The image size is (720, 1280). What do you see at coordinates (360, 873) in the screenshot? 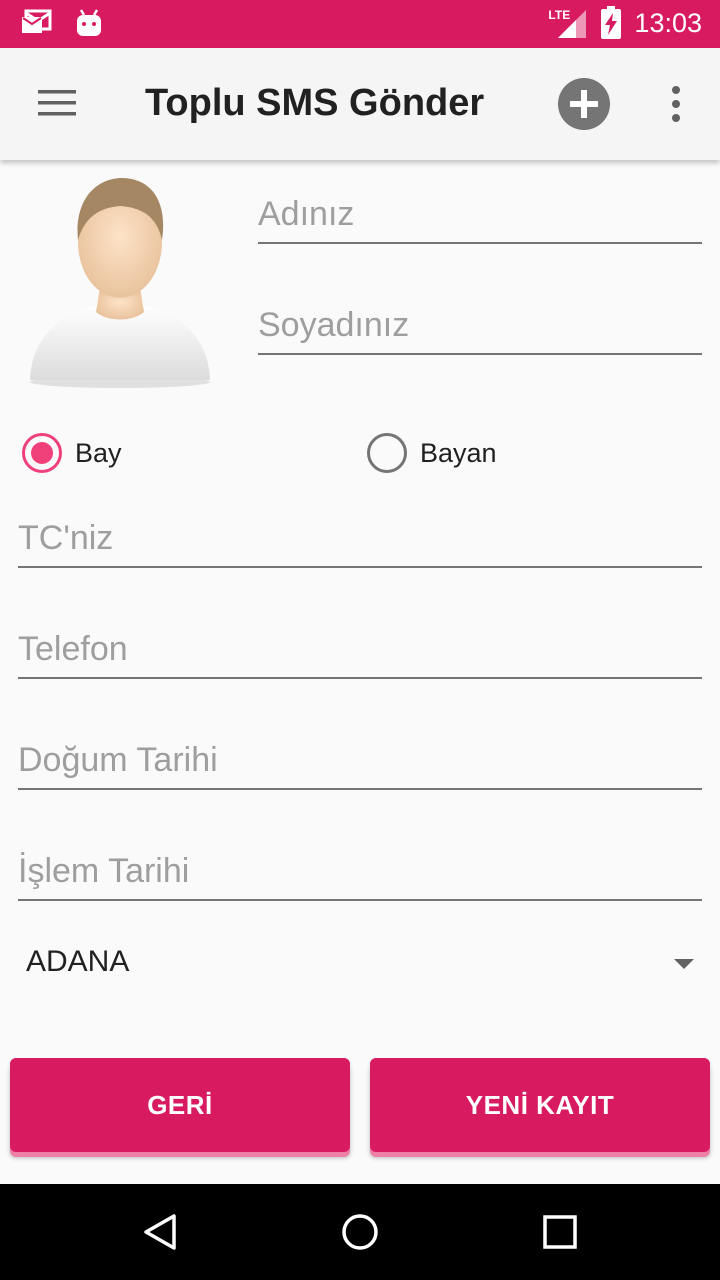
I see `process-date-field: İşlem Tarihi` at bounding box center [360, 873].